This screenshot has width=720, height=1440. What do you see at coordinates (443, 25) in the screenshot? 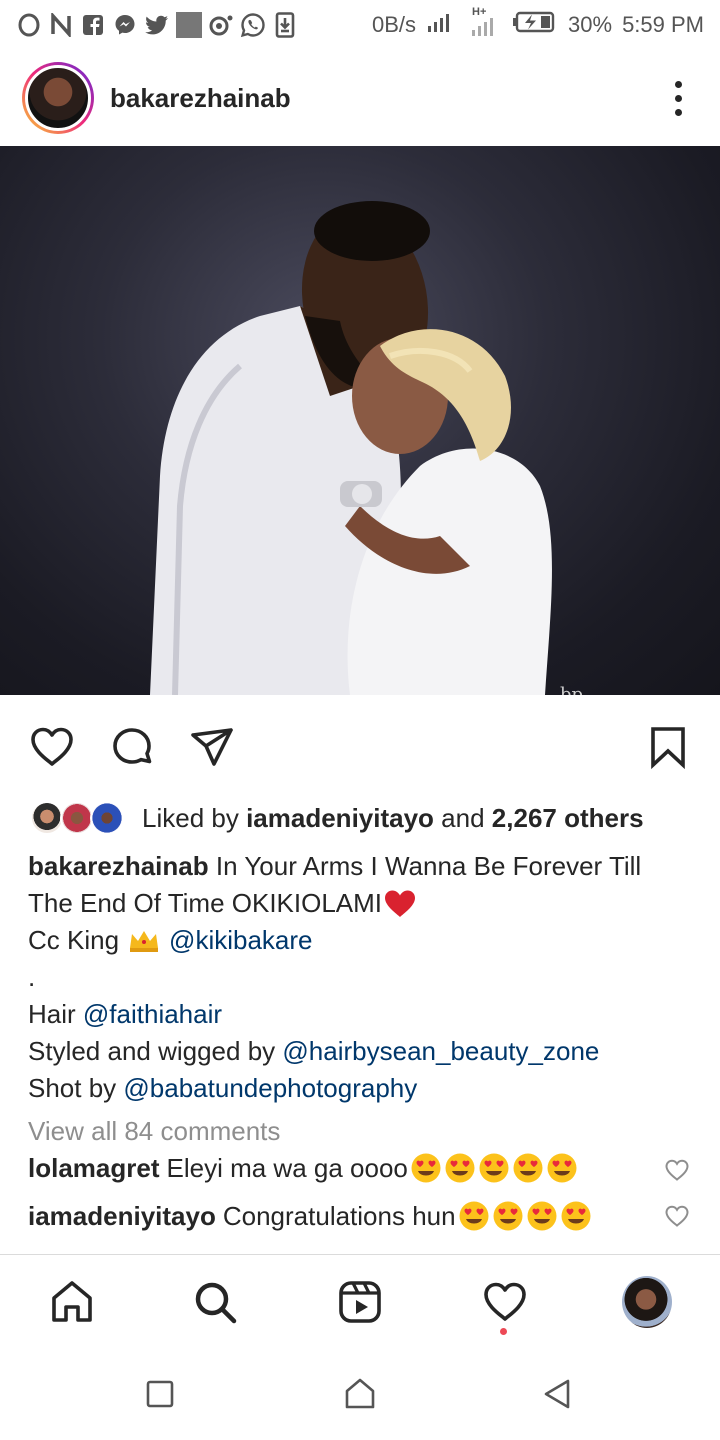
I see `signal-icon` at bounding box center [443, 25].